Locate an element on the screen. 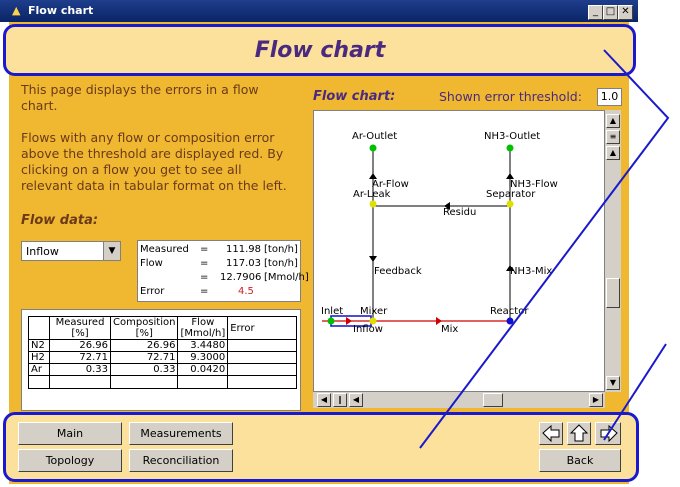  node-label: Feedback is located at coordinates (398, 271).